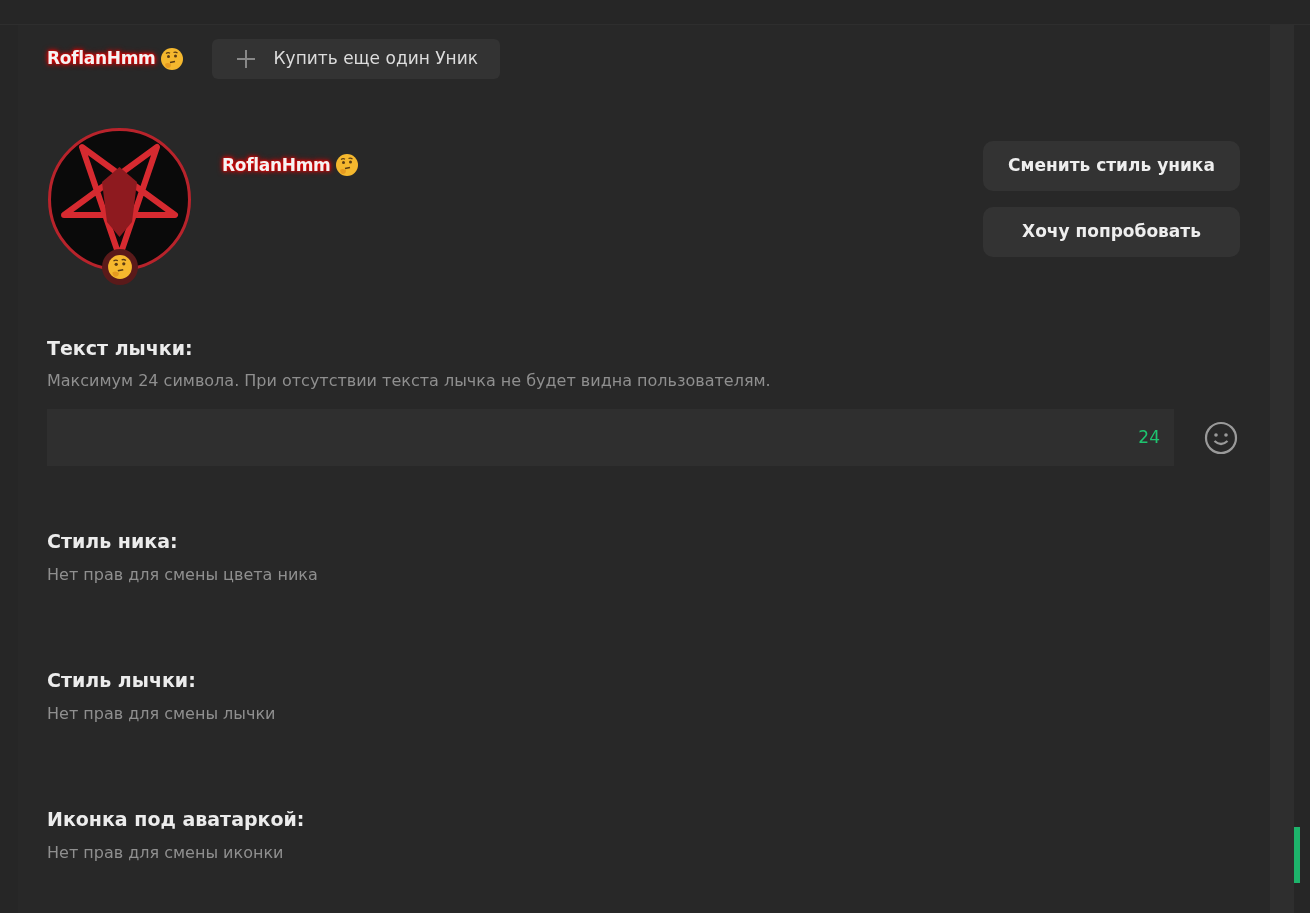  What do you see at coordinates (162, 713) in the screenshot?
I see `section-hint: Нет прав для смены лычки` at bounding box center [162, 713].